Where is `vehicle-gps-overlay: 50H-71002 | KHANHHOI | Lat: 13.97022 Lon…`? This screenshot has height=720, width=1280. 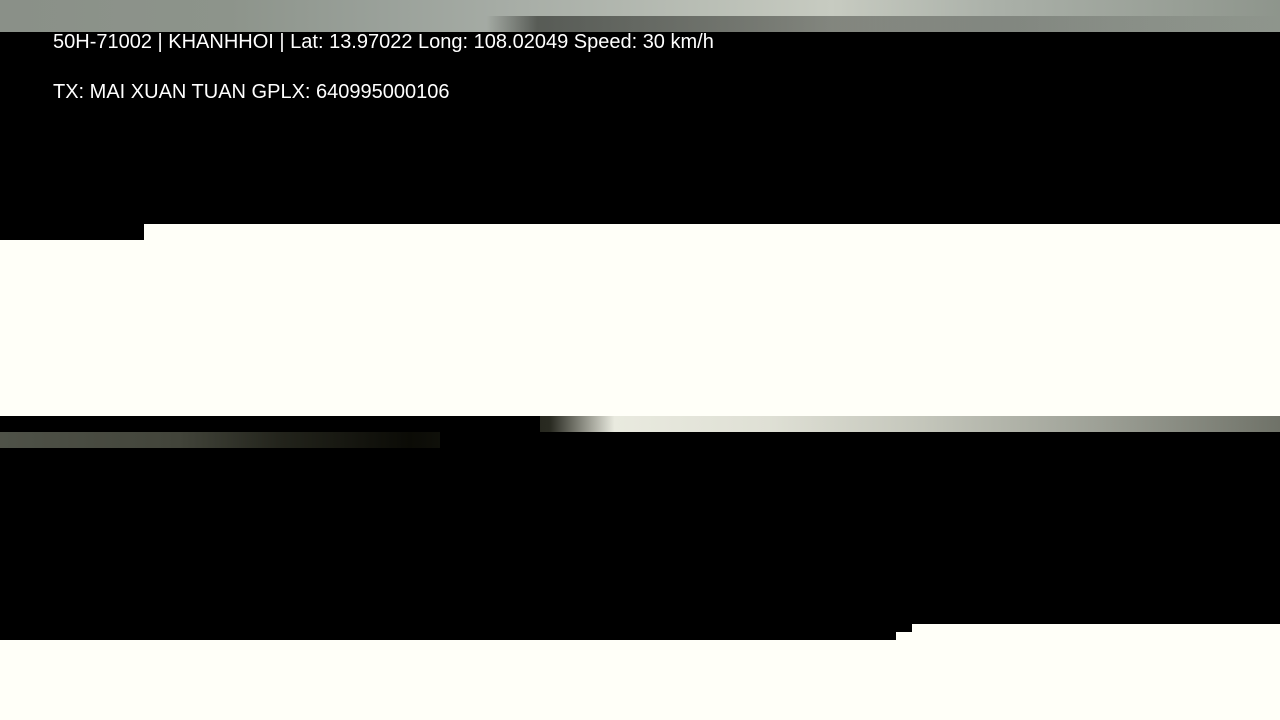
vehicle-gps-overlay: 50H-71002 | KHANHHOI | Lat: 13.97022 Lon… is located at coordinates (383, 42).